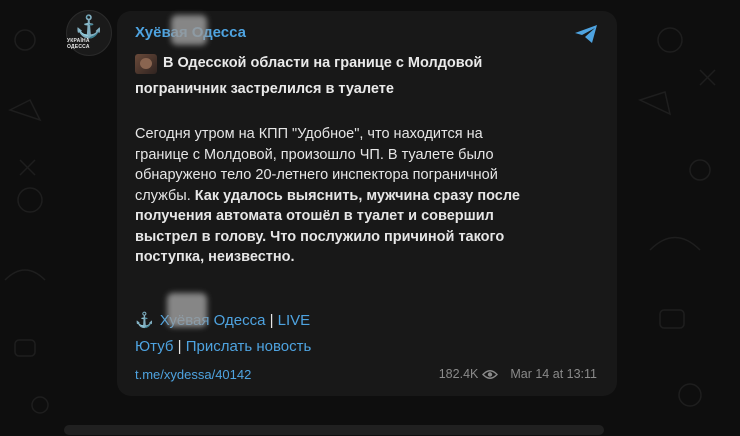 This screenshot has height=436, width=740. I want to click on post-meta: 182.4K Mar 14 at 13:11, so click(518, 374).